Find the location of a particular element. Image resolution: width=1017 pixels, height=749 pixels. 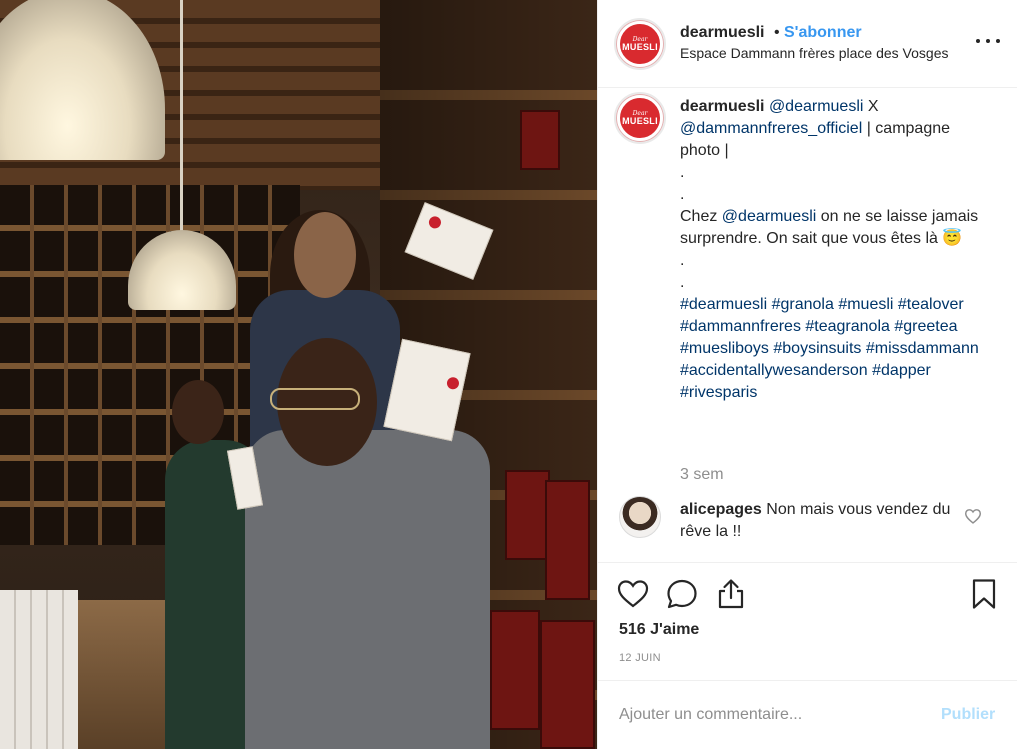

post-time: 3 sem is located at coordinates (702, 475).